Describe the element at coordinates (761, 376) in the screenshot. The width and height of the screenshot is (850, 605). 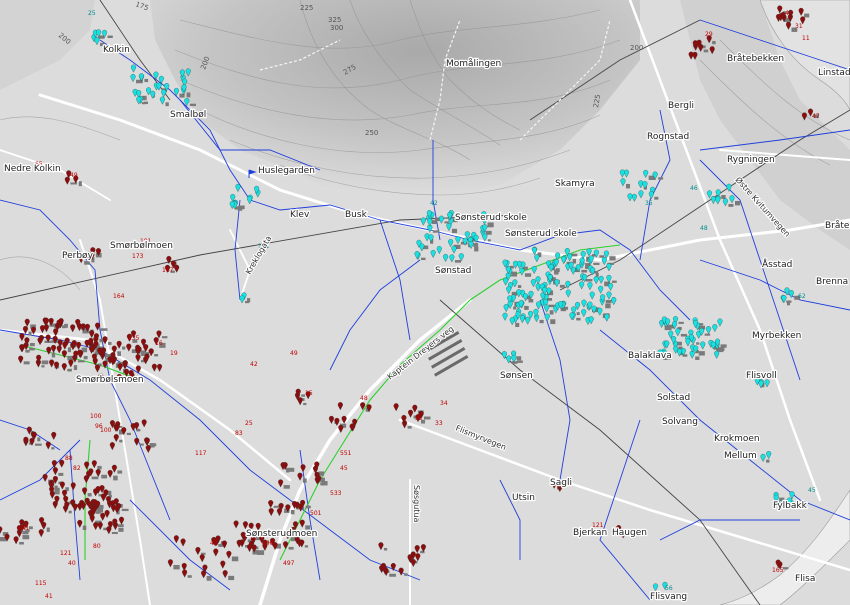
I see `place-label: Flisvoll` at that location.